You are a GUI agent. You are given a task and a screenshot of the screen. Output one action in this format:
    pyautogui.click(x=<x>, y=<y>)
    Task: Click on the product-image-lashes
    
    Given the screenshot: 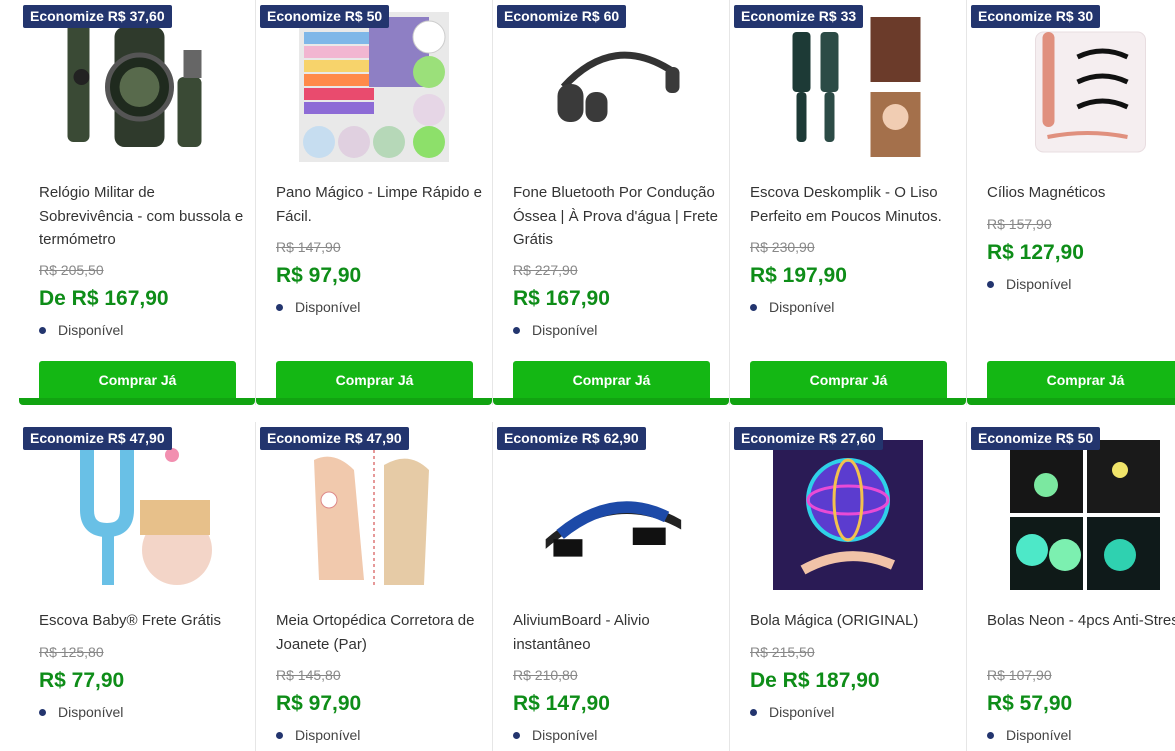 What is the action you would take?
    pyautogui.click(x=1085, y=87)
    